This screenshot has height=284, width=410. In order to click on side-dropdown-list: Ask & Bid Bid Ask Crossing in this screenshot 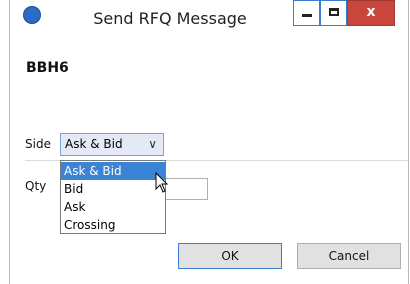, I will do `click(113, 197)`.